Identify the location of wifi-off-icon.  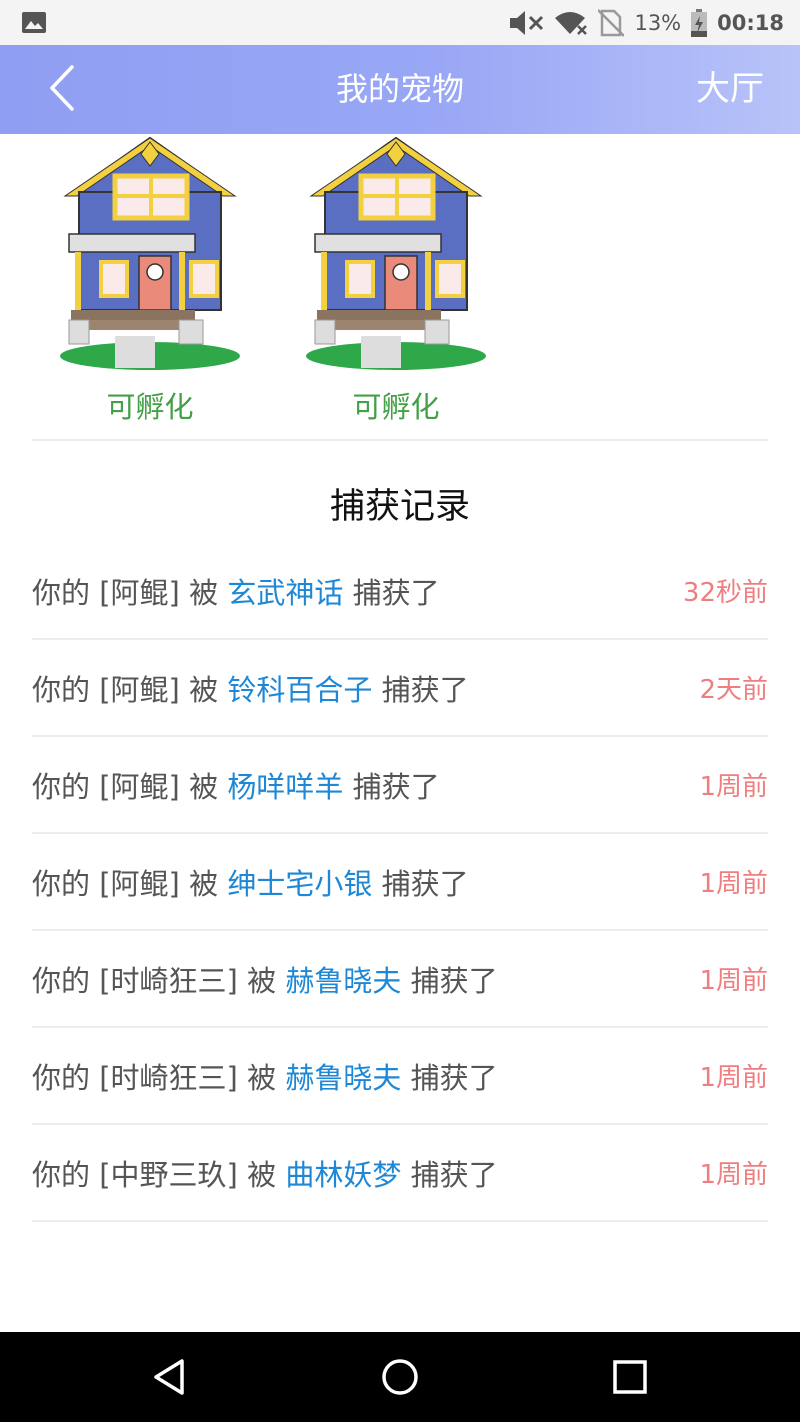
(571, 23).